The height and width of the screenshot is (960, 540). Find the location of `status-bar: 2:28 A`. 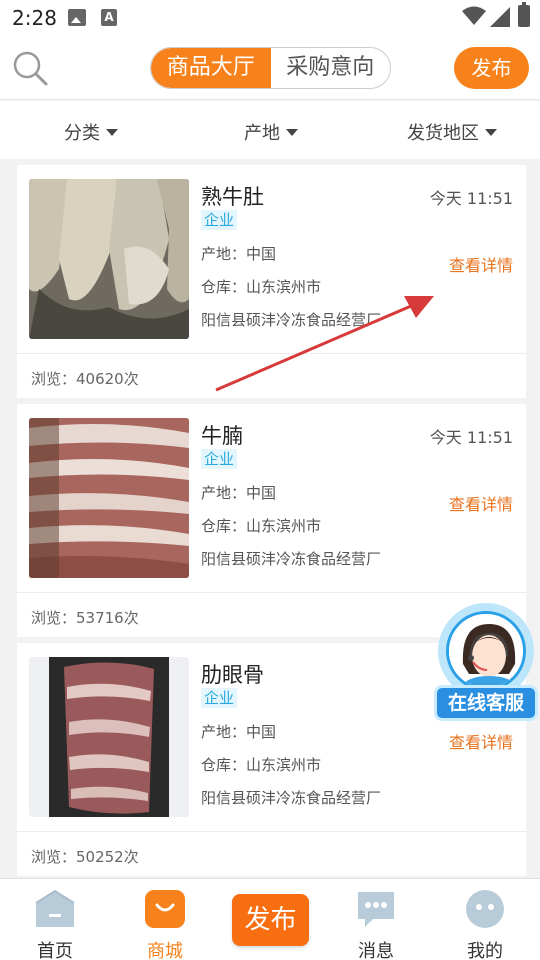

status-bar: 2:28 A is located at coordinates (270, 18).